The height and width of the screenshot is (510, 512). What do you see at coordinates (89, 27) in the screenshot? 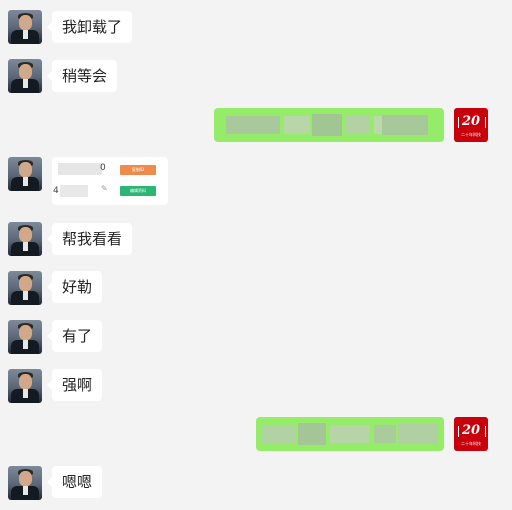
I see `message-bubble: 我卸载了` at bounding box center [89, 27].